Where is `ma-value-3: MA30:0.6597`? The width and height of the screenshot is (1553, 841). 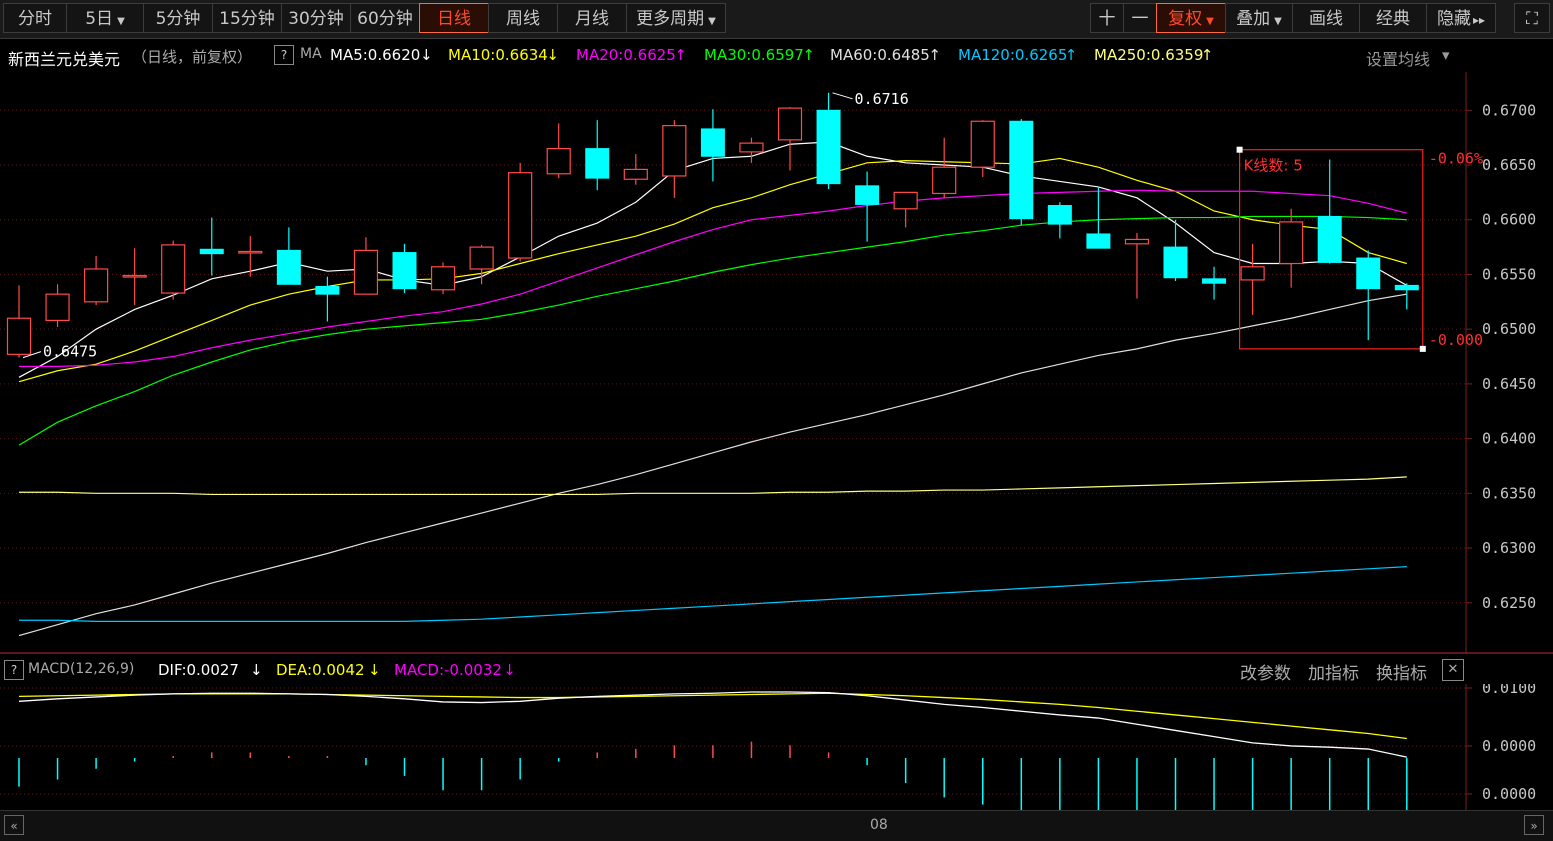 ma-value-3: MA30:0.6597 is located at coordinates (754, 55).